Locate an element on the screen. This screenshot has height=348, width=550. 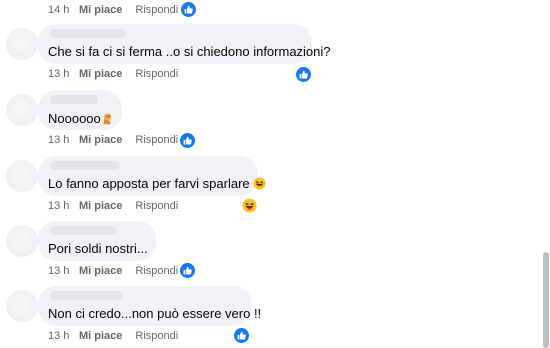
comment-text: Noooooo is located at coordinates (81, 119).